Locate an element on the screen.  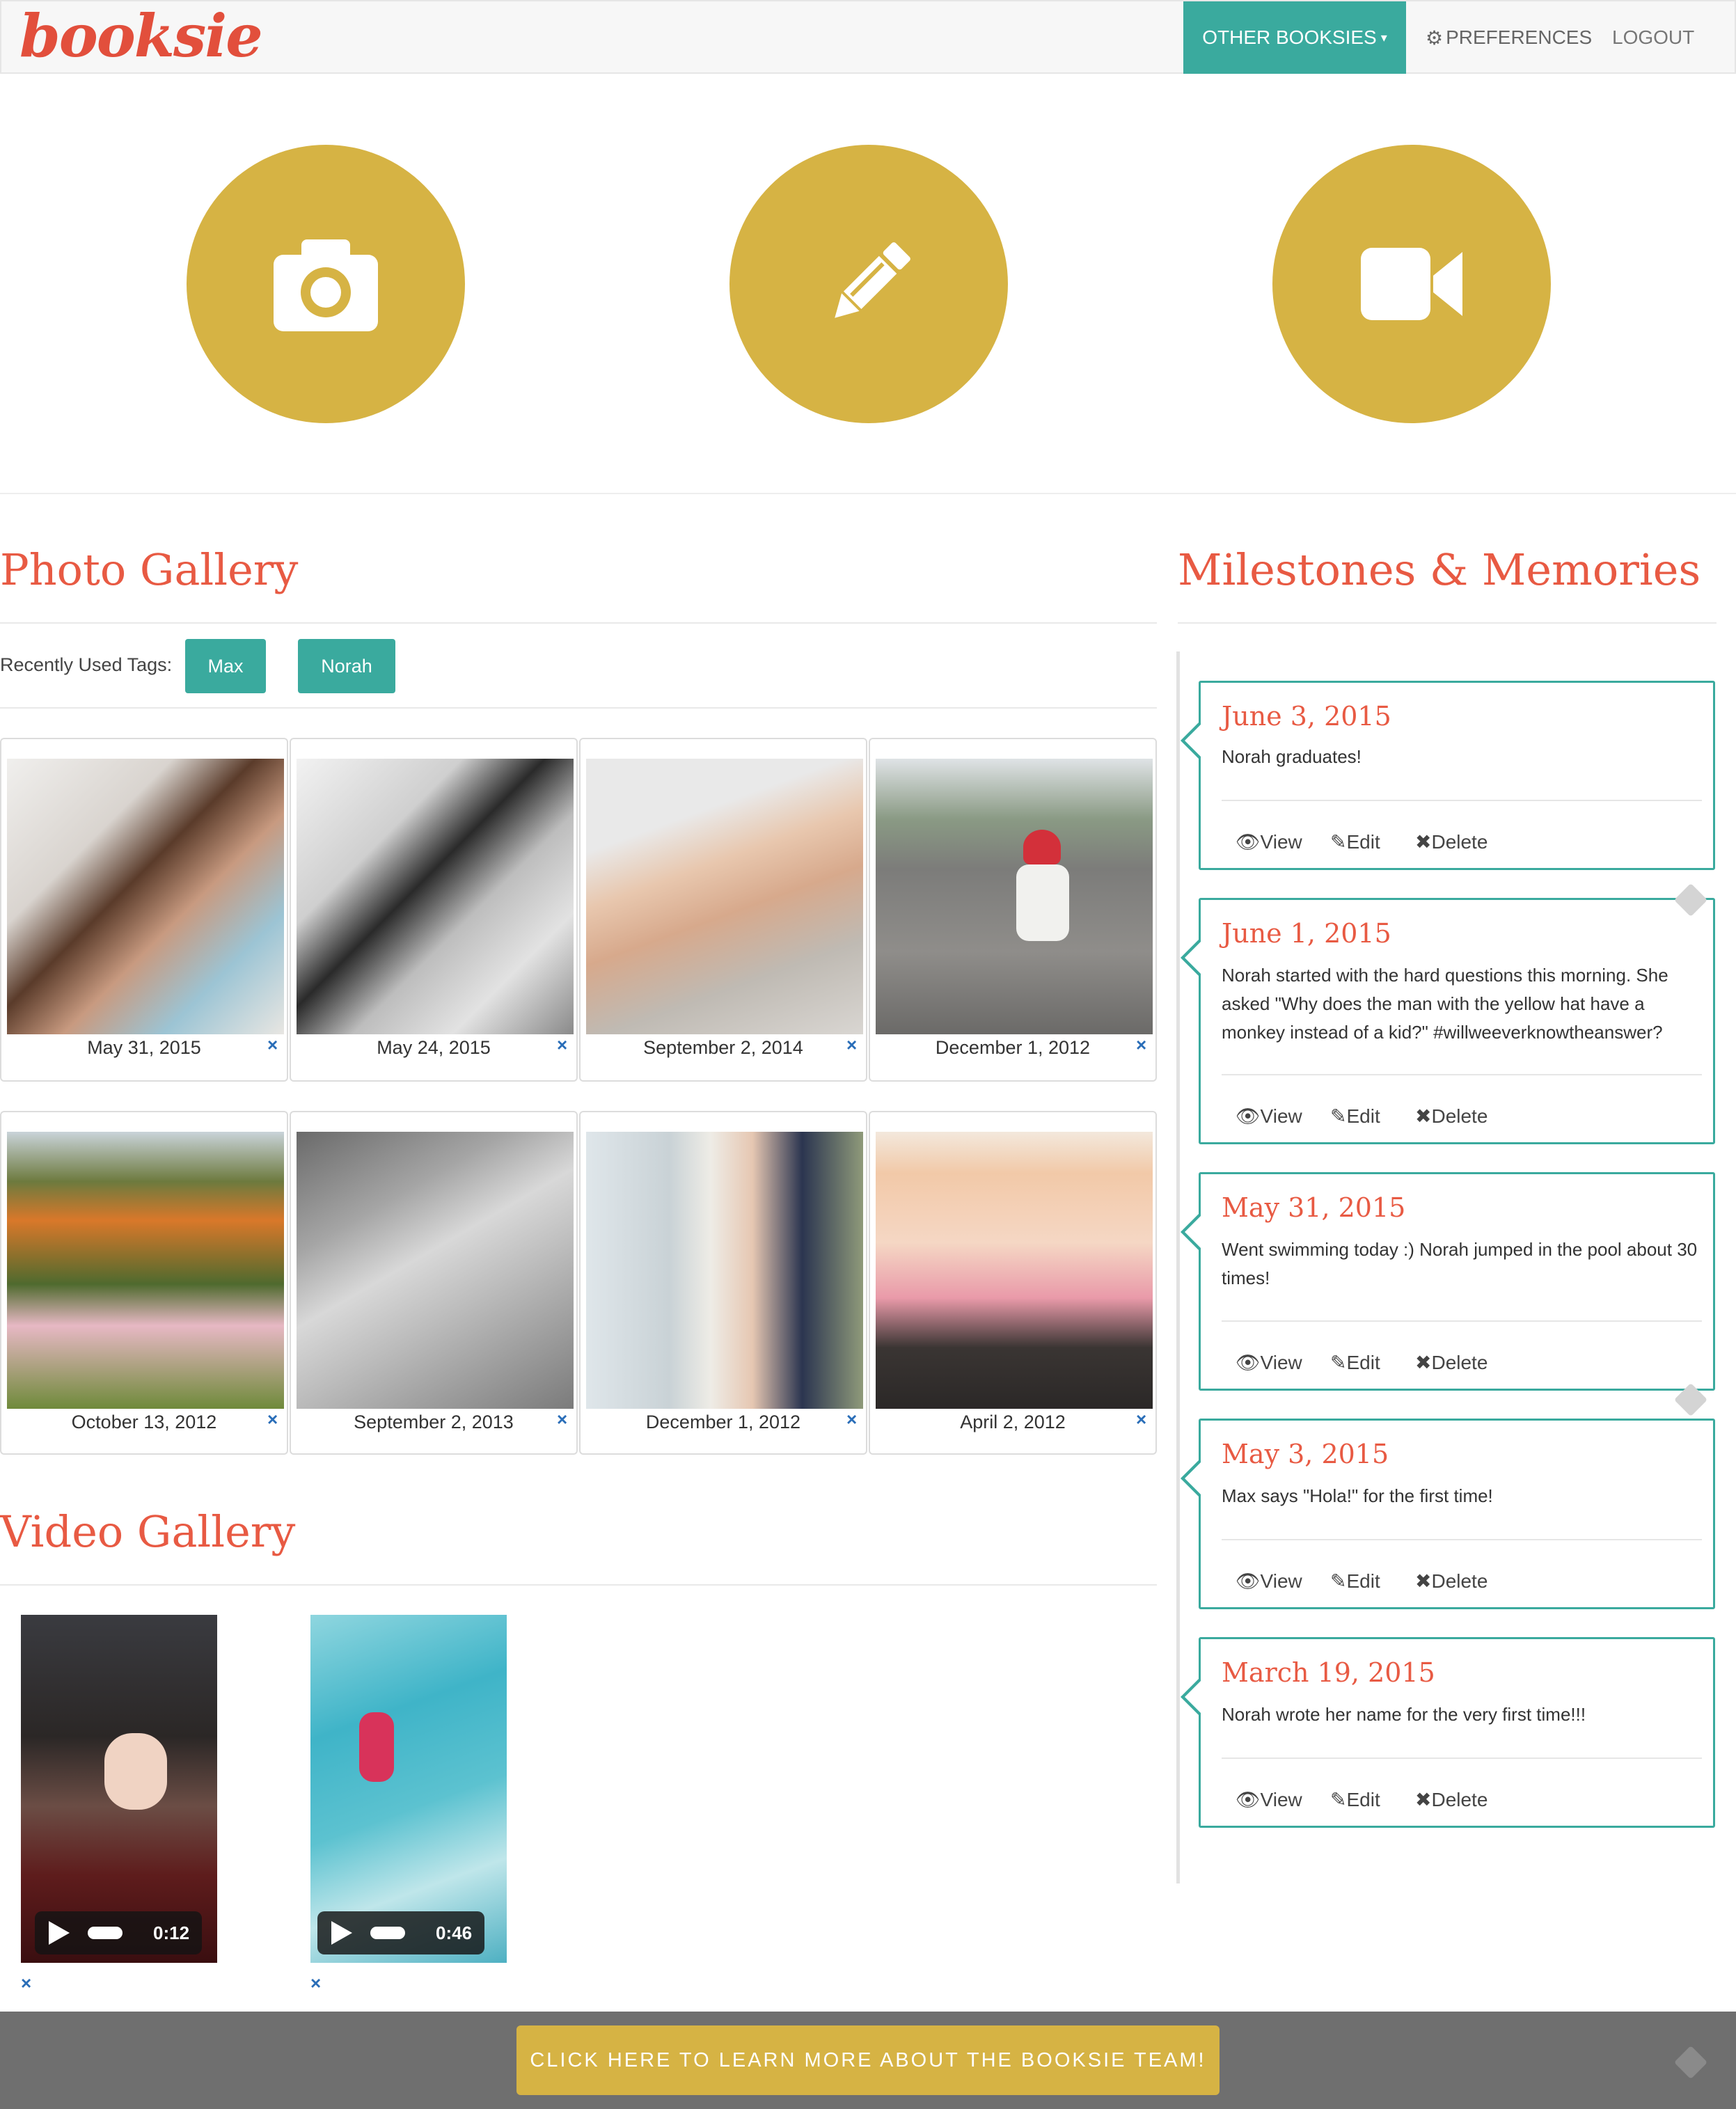
preferences-link: ⚙ PREFERENCES is located at coordinates (1509, 37).